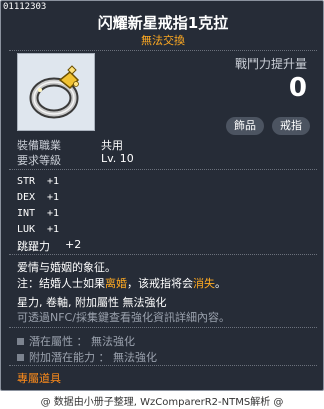 This screenshot has height=409, width=324. I want to click on req-level-value: Lv. 10, so click(117, 158).